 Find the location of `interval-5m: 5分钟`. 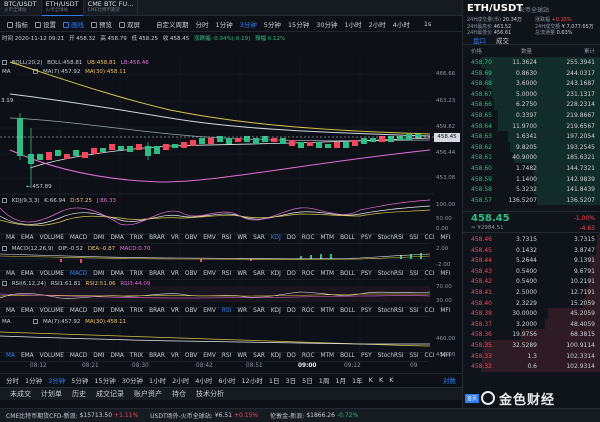

interval-5m: 5分钟 is located at coordinates (272, 24).